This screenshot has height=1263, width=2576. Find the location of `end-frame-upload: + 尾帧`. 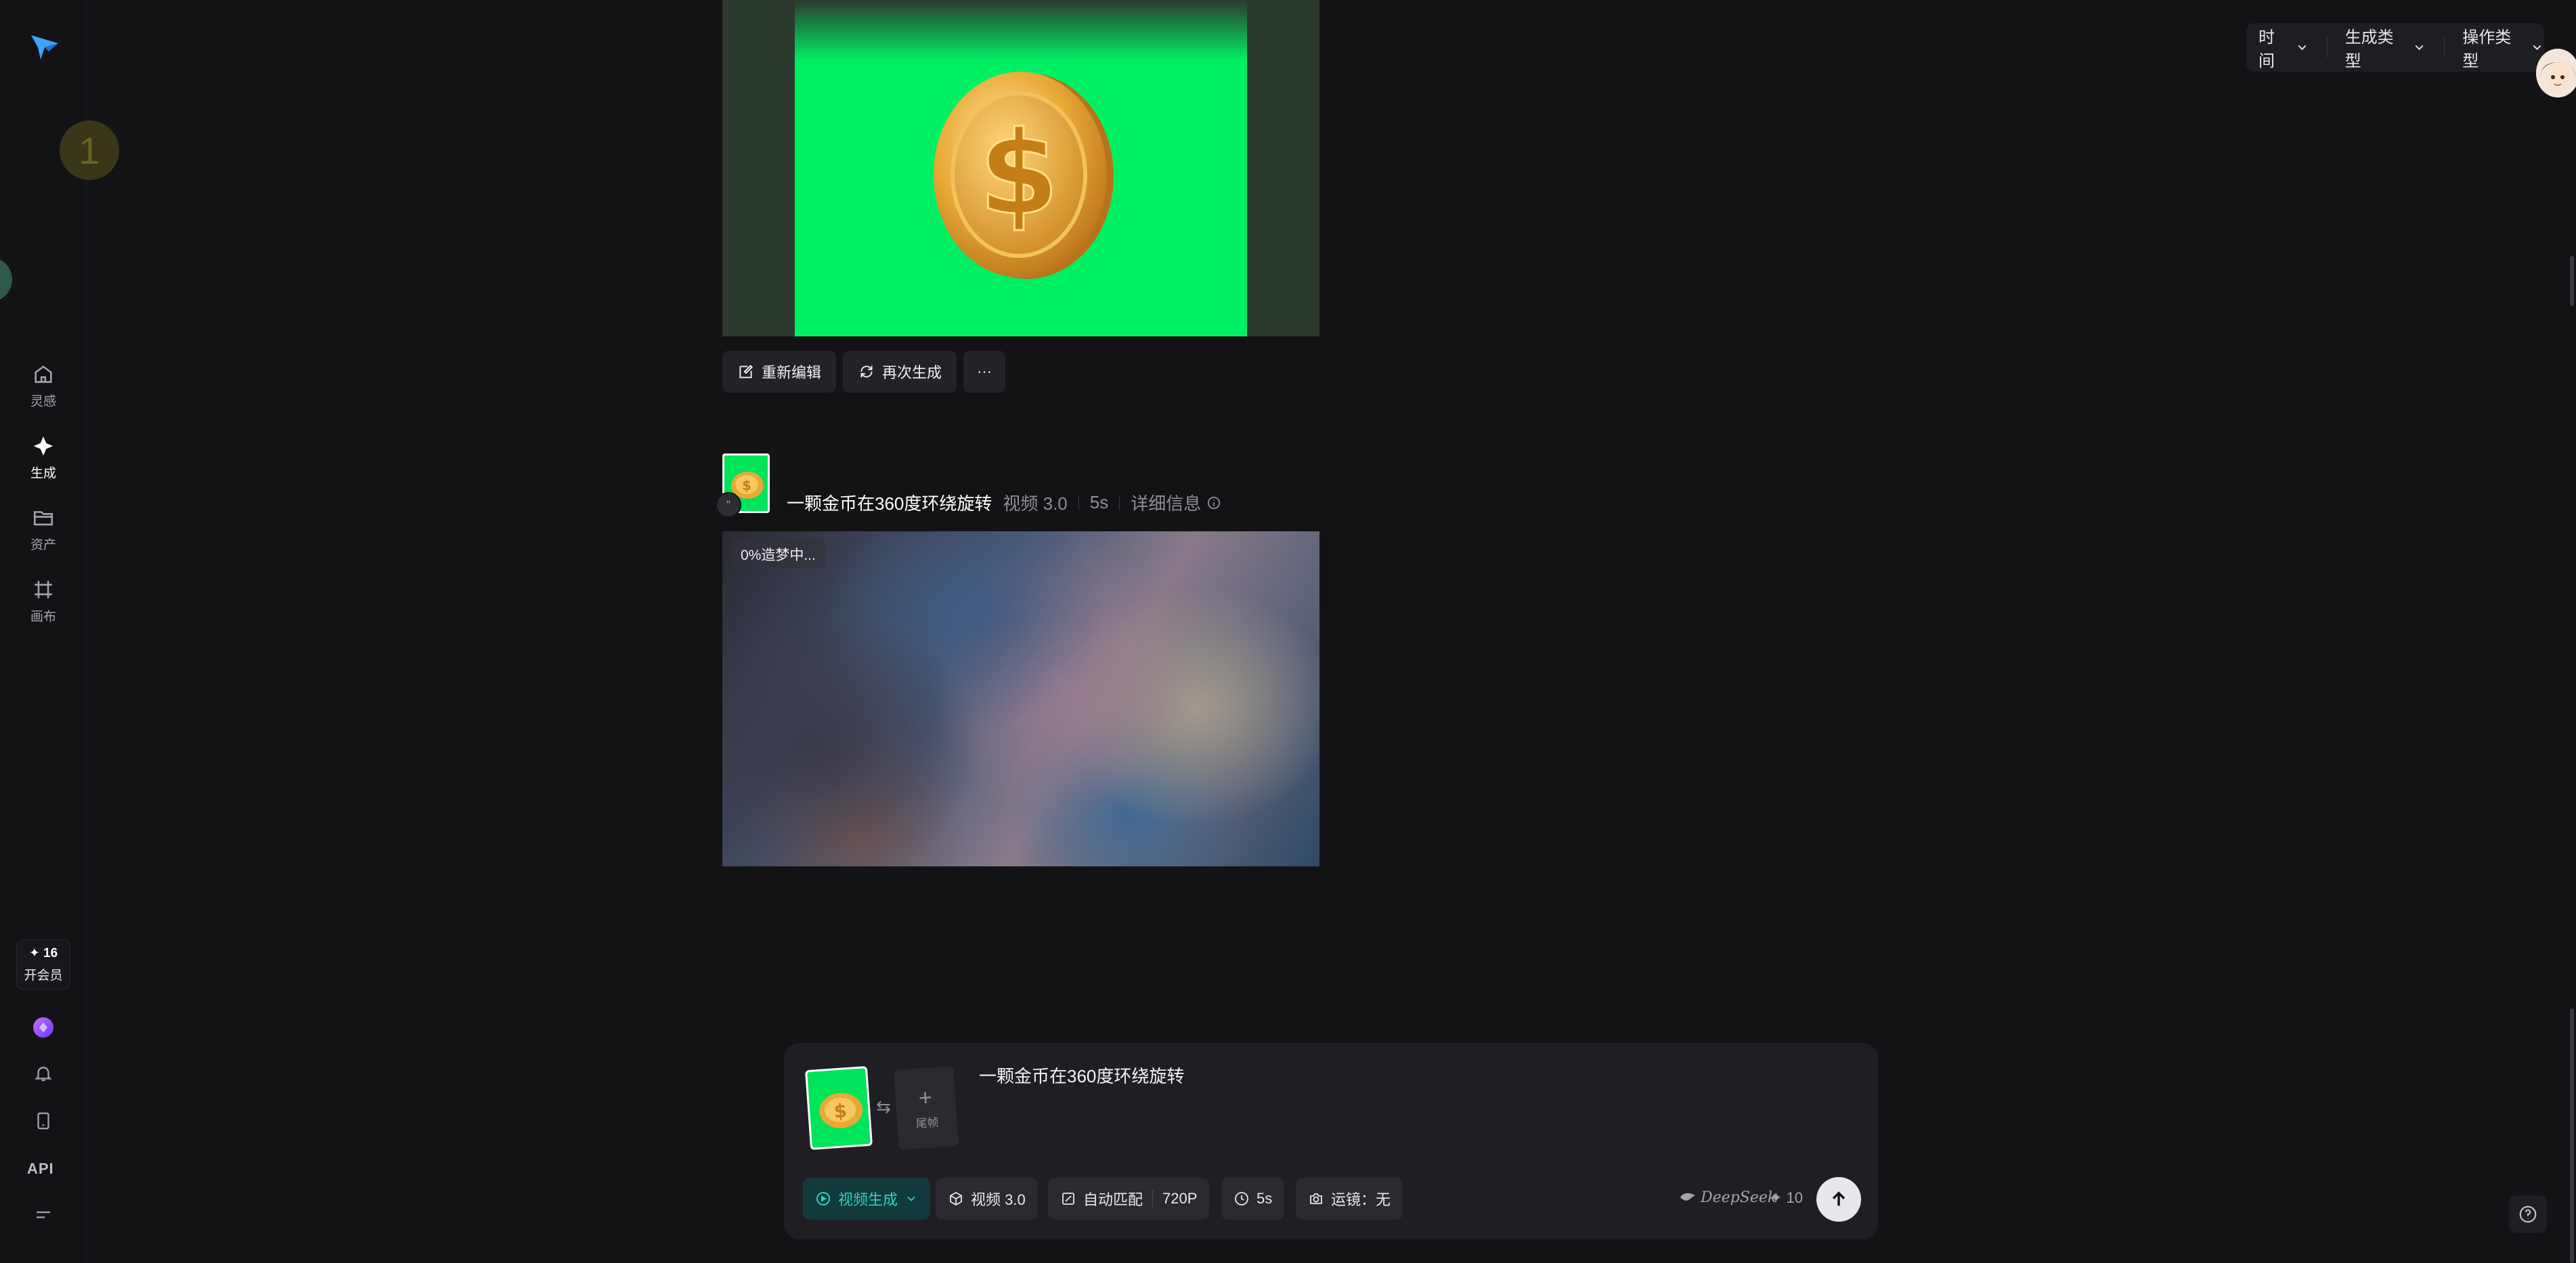

end-frame-upload: + 尾帧 is located at coordinates (926, 1108).